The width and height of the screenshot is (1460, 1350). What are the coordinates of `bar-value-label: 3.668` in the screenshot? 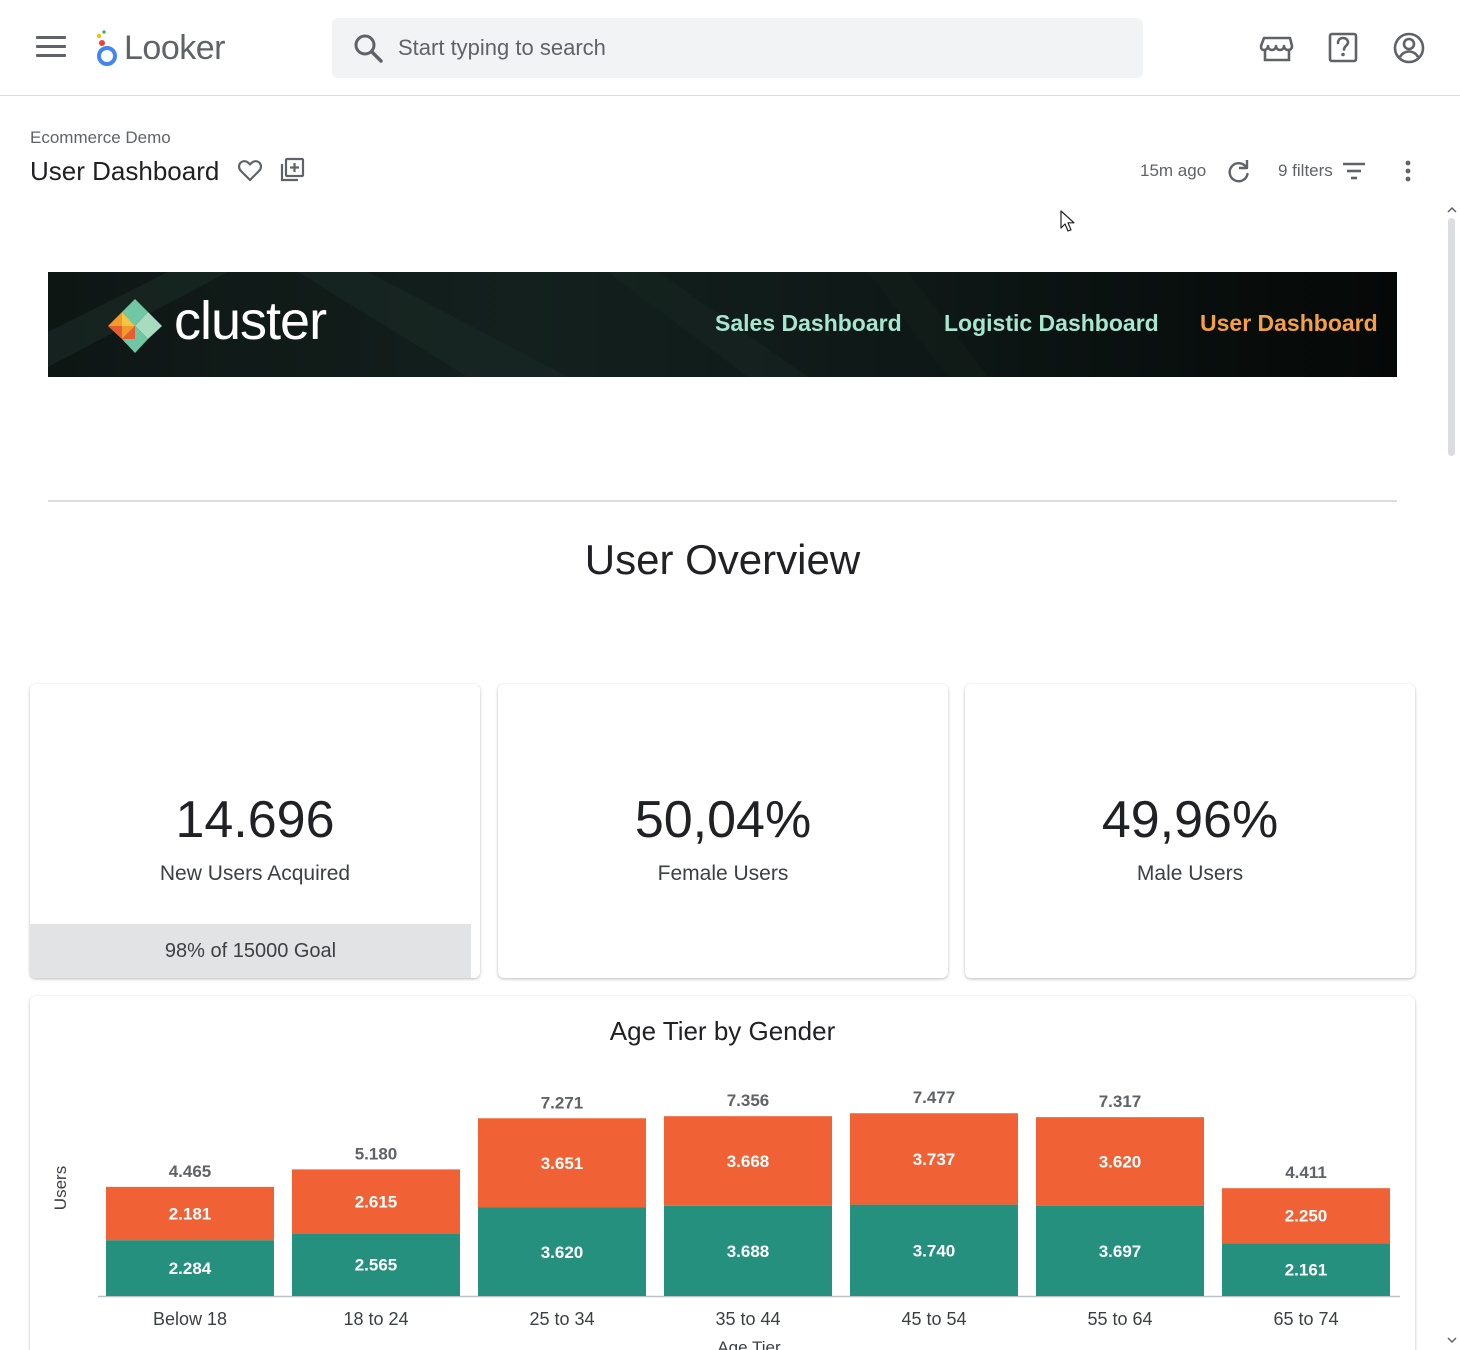 It's located at (748, 1161).